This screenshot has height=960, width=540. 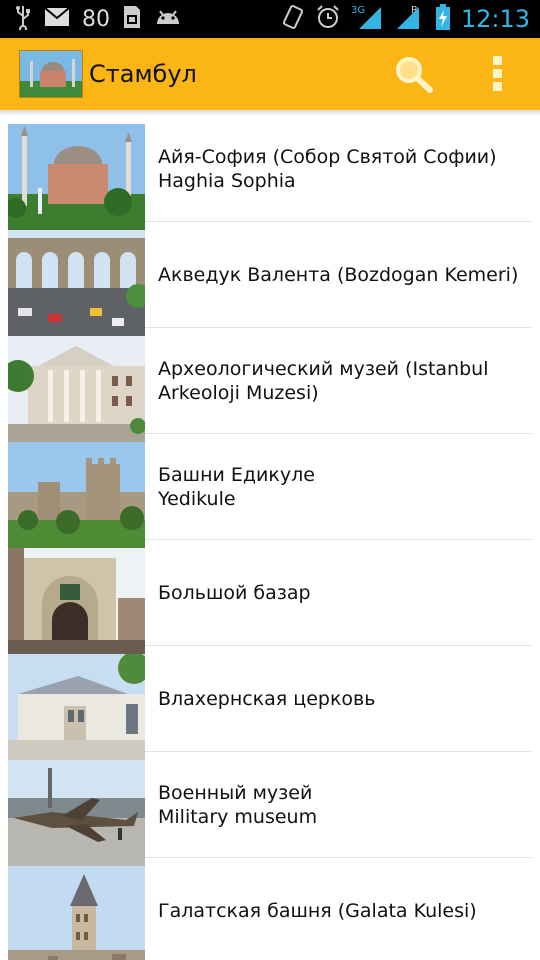 I want to click on place-name: Башни Едикуле Yedikule, so click(x=341, y=487).